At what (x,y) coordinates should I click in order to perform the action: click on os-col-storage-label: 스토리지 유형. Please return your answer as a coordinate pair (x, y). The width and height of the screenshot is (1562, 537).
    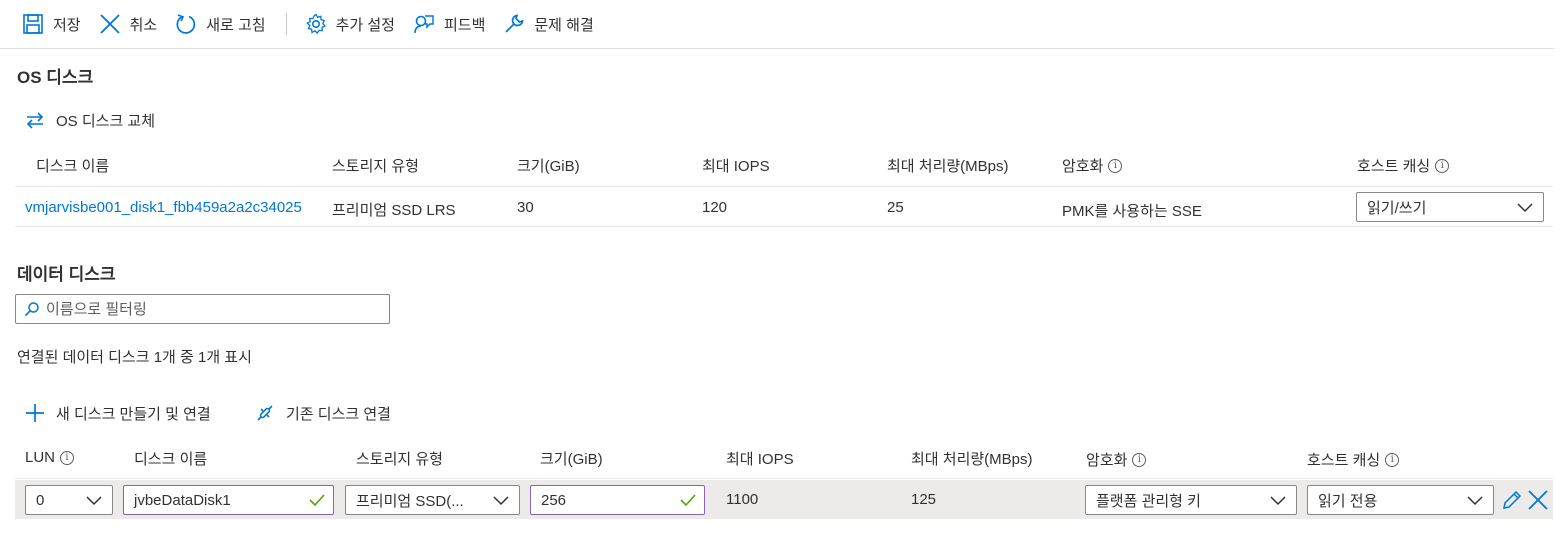
    Looking at the image, I should click on (375, 166).